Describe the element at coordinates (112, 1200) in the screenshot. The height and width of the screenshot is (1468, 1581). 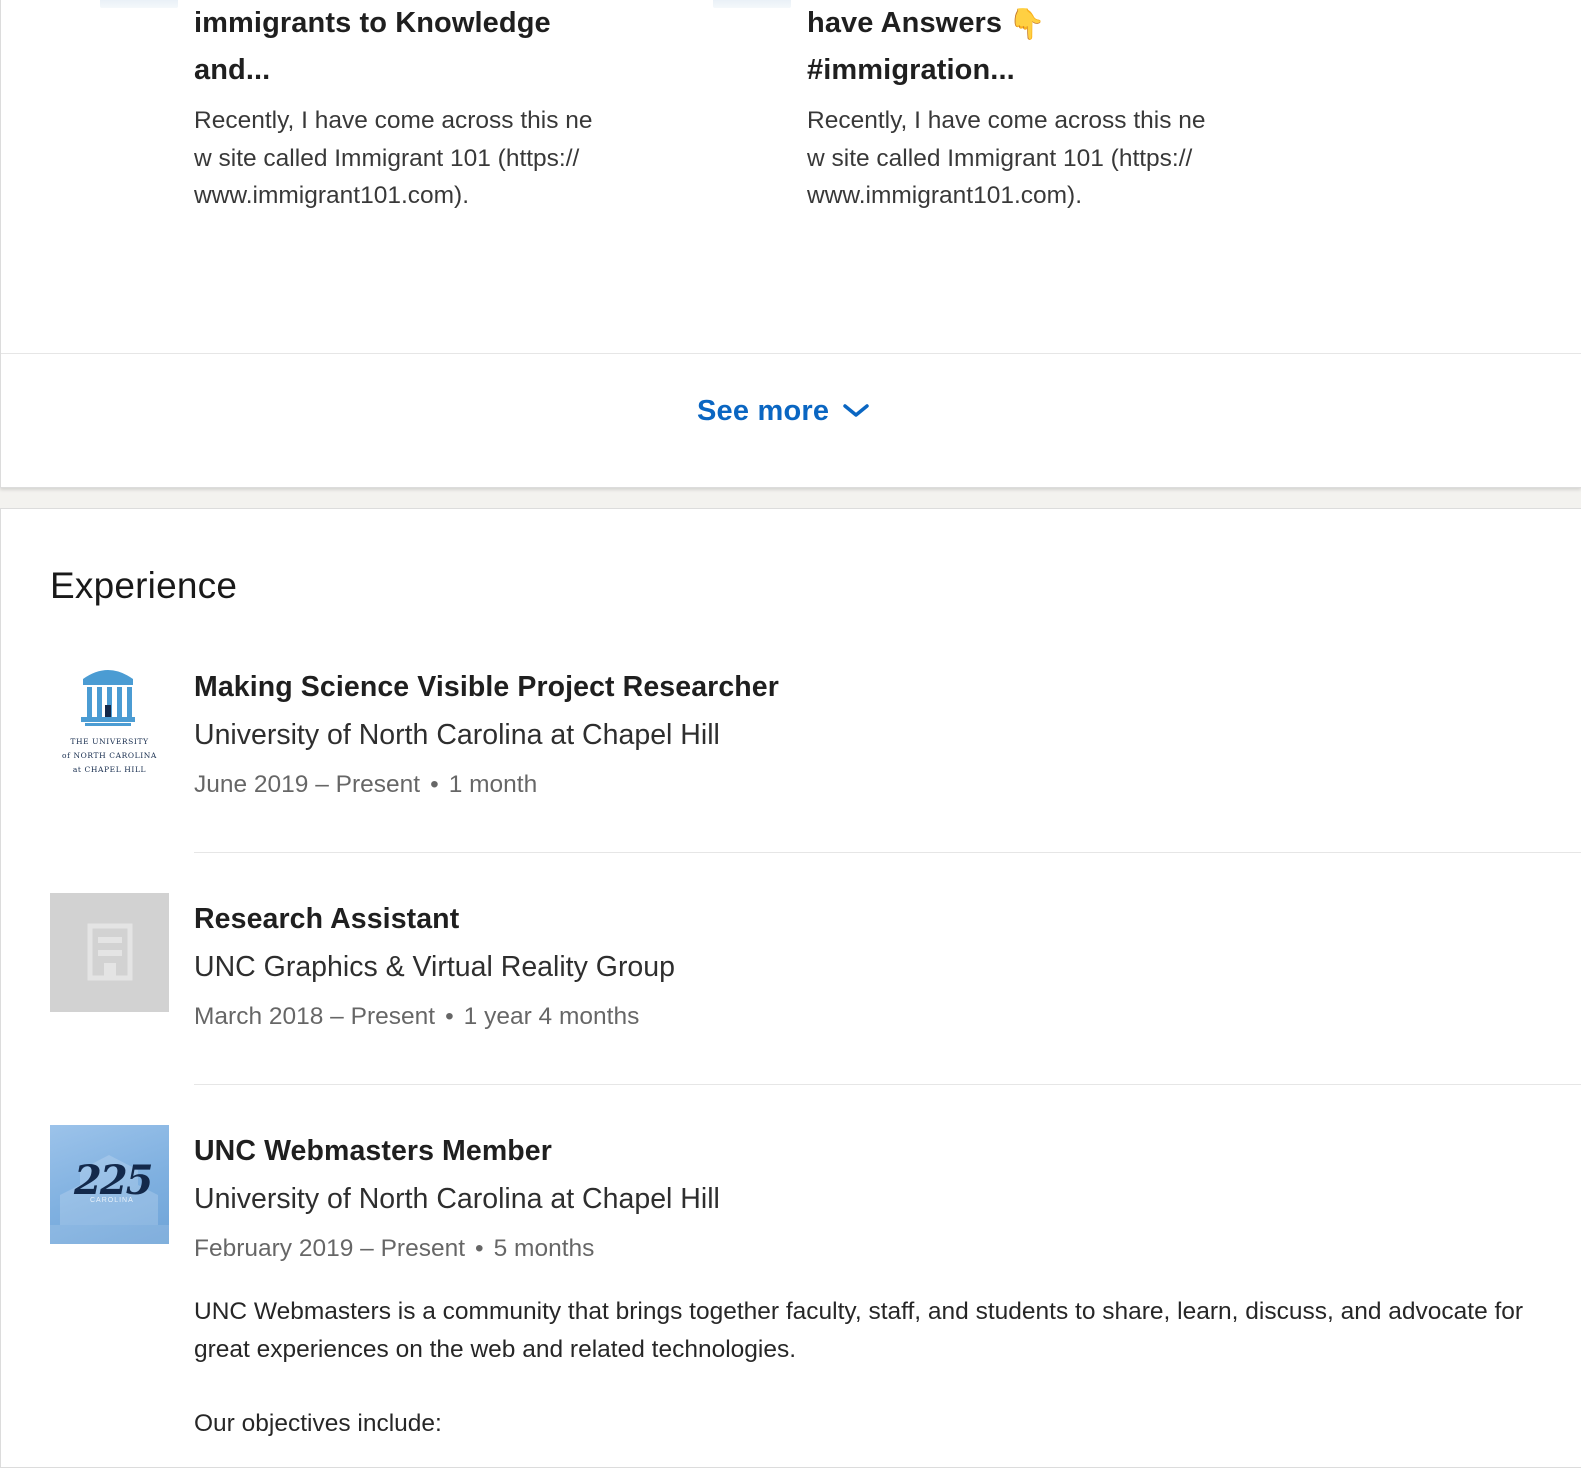
I see `logo-subtext: CAROLINA` at that location.